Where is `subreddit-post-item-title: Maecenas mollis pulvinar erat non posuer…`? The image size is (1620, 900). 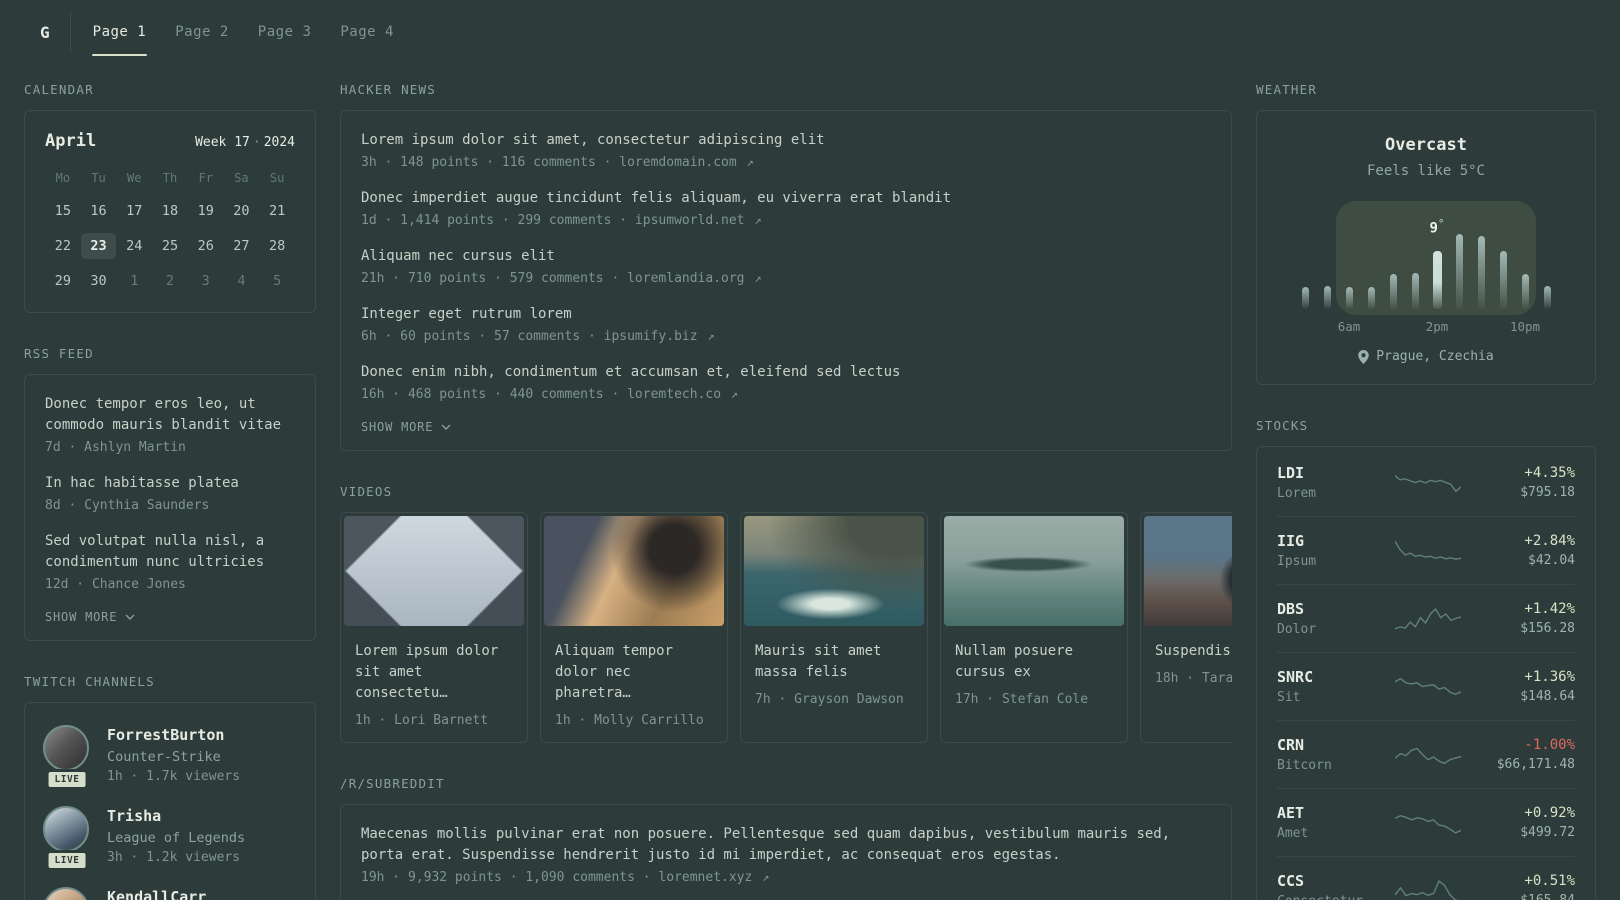
subreddit-post-item-title: Maecenas mollis pulvinar erat non posuer… is located at coordinates (786, 845).